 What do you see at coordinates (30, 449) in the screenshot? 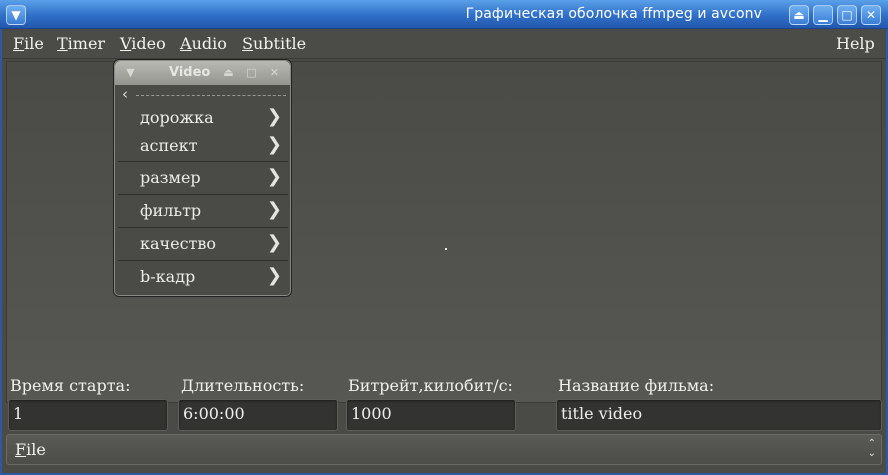
I see `combo-value: File` at bounding box center [30, 449].